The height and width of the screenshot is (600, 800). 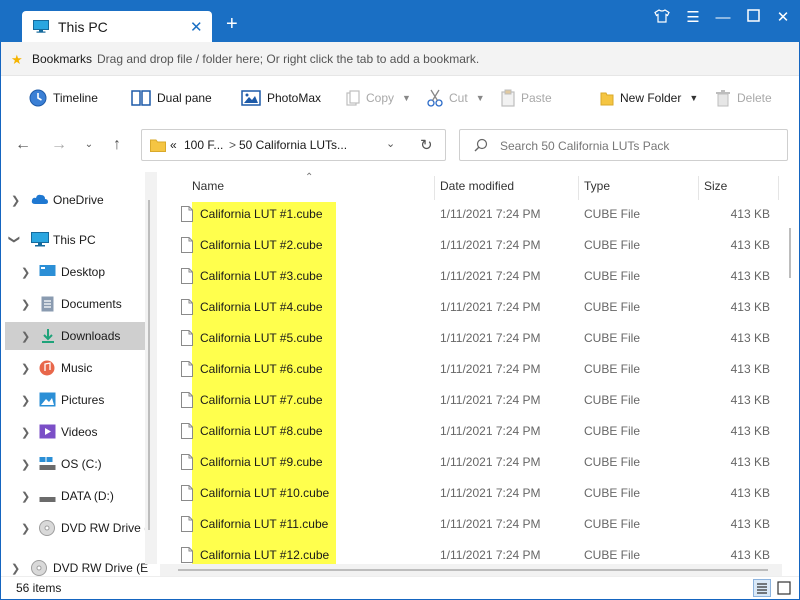 What do you see at coordinates (63, 98) in the screenshot?
I see `timeline-button: Timeline` at bounding box center [63, 98].